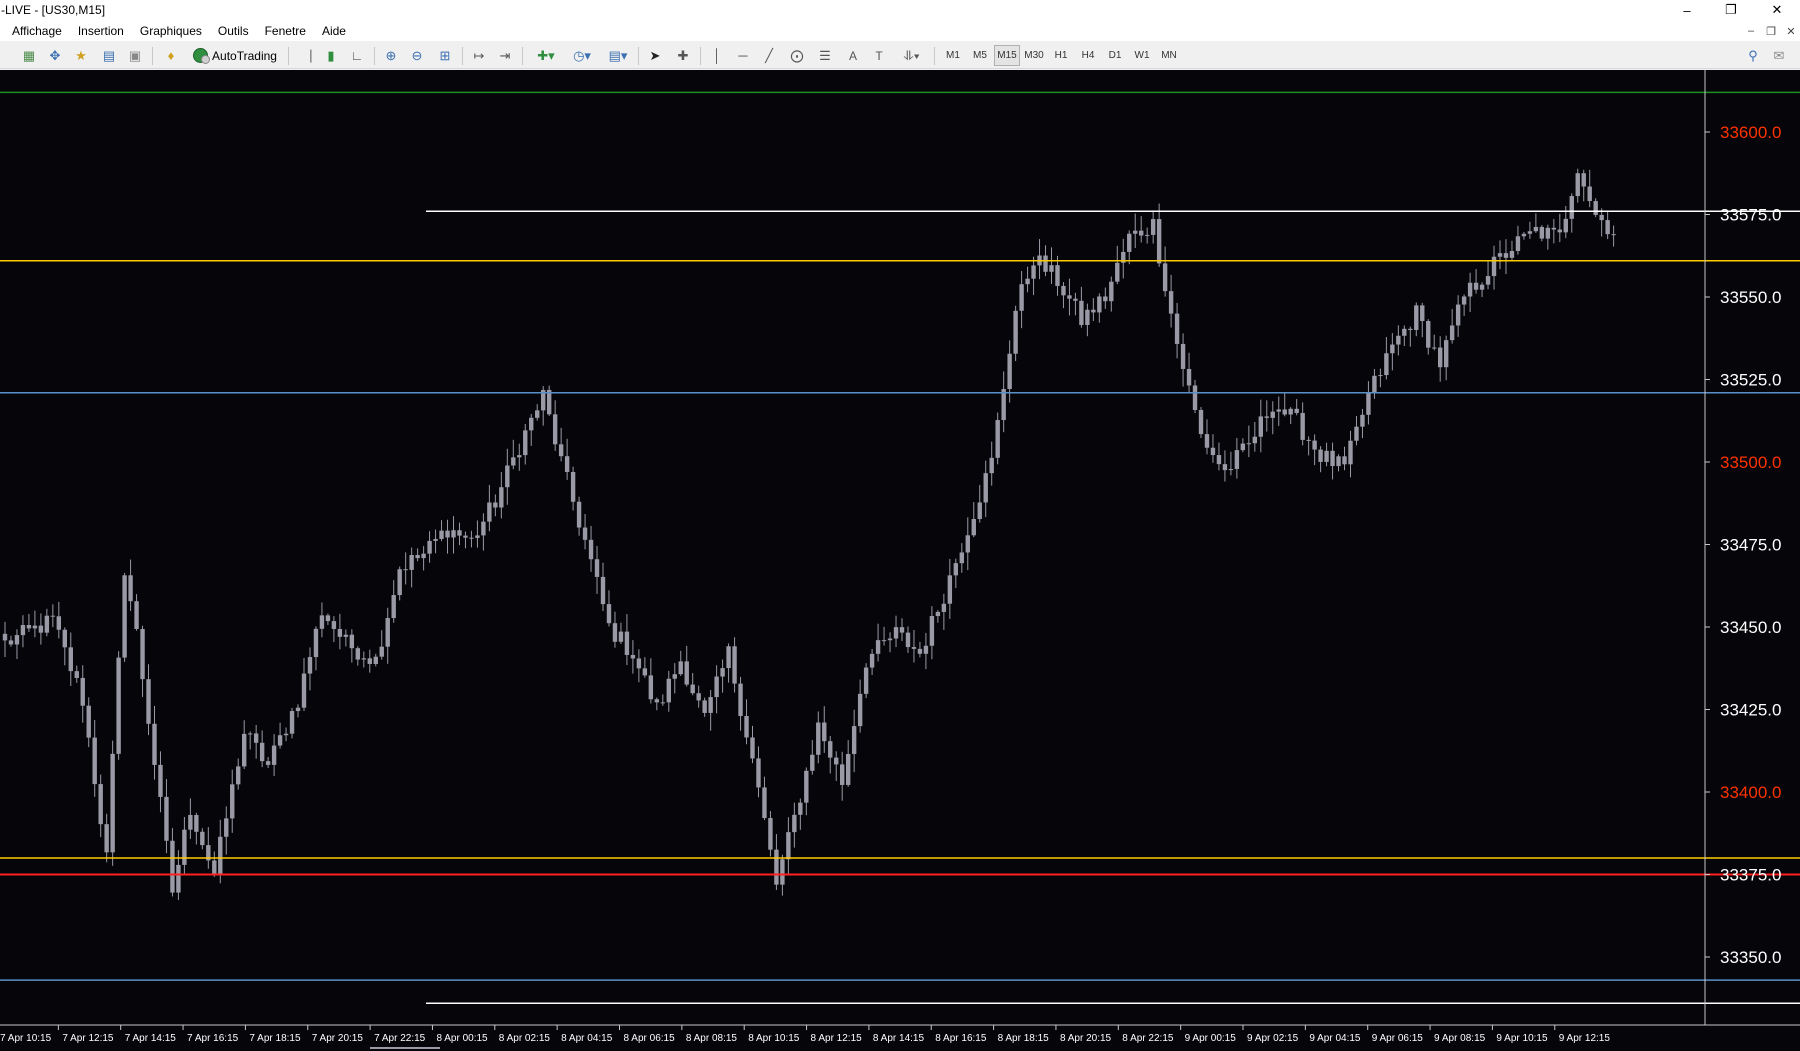  What do you see at coordinates (900, 10) in the screenshot?
I see `title-bar: -LIVE - [US30,M15] – ❐ ✕` at bounding box center [900, 10].